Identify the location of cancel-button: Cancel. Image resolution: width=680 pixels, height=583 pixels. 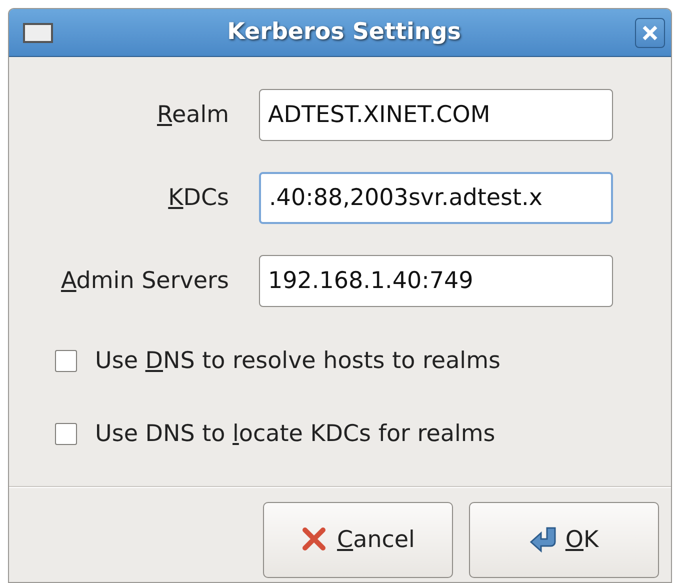
(358, 540).